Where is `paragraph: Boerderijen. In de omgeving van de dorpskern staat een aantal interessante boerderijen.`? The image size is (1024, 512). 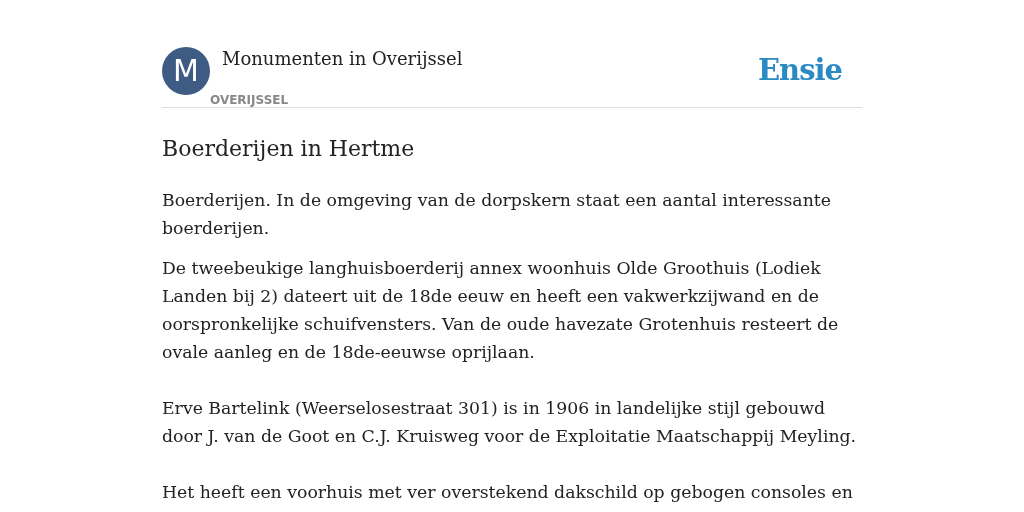
paragraph: Boerderijen. In de omgeving van de dorpskern staat een aantal interessante boerderijen. is located at coordinates (497, 214).